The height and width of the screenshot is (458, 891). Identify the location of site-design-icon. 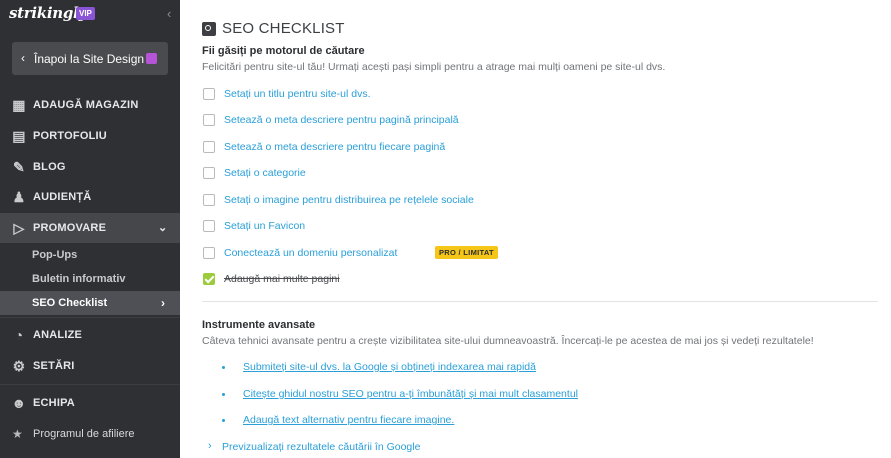
(151, 58).